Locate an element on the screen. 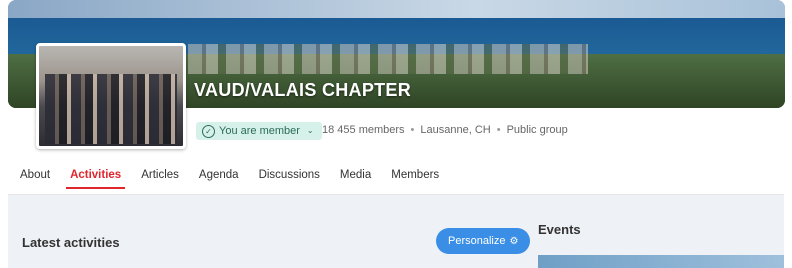 This screenshot has height=268, width=792. tab-discussions: Discussions is located at coordinates (289, 178).